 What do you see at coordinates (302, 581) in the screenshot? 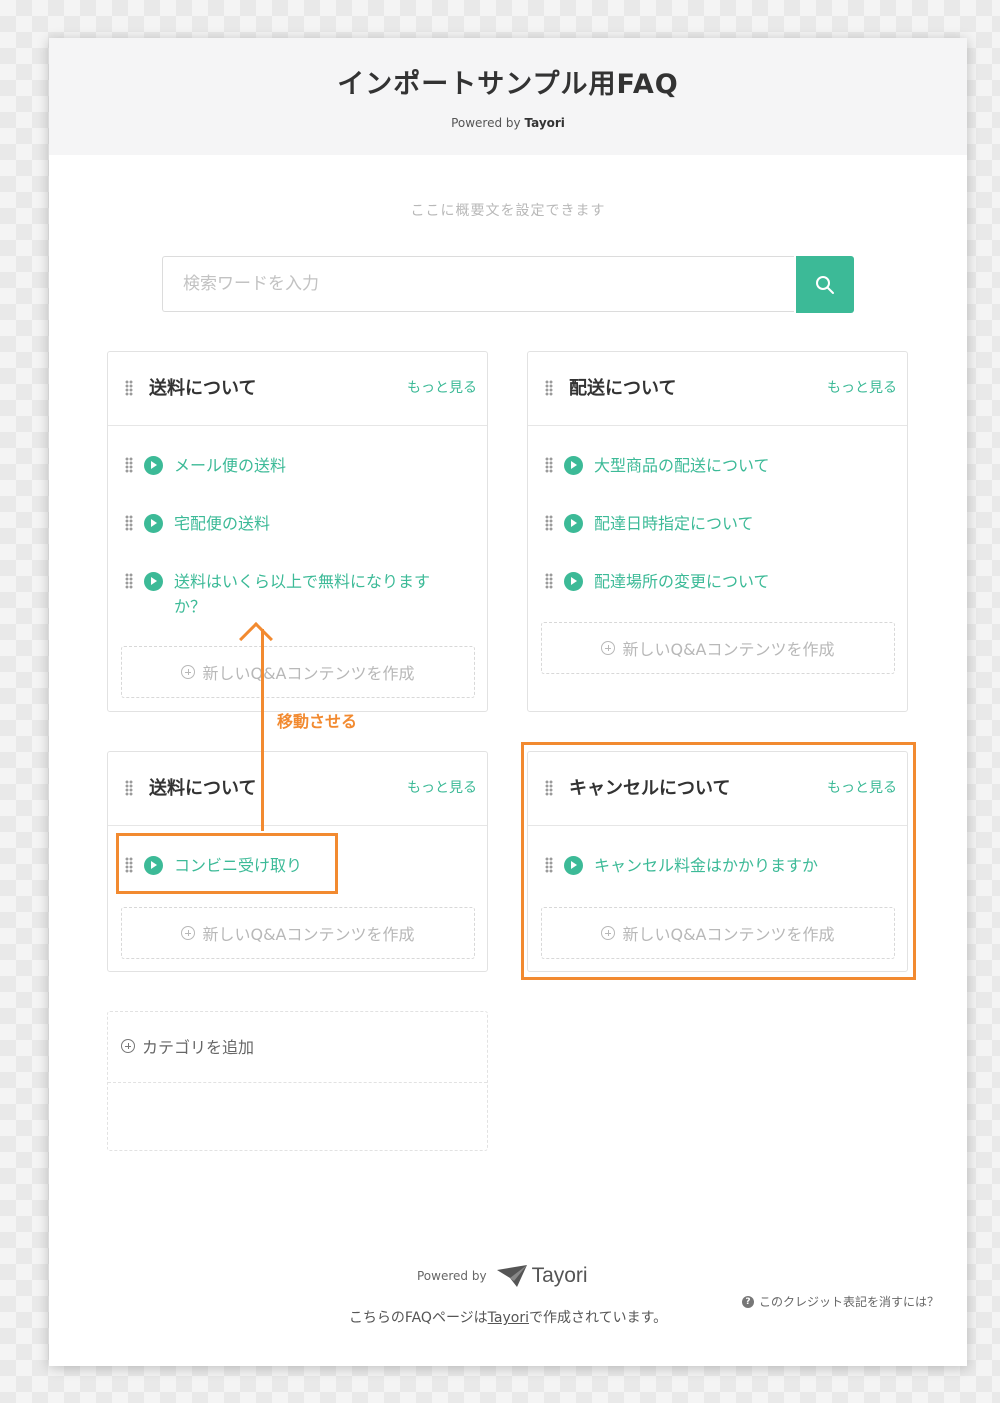
I see `qa-item: 送料はいくら以上で無料になります` at bounding box center [302, 581].